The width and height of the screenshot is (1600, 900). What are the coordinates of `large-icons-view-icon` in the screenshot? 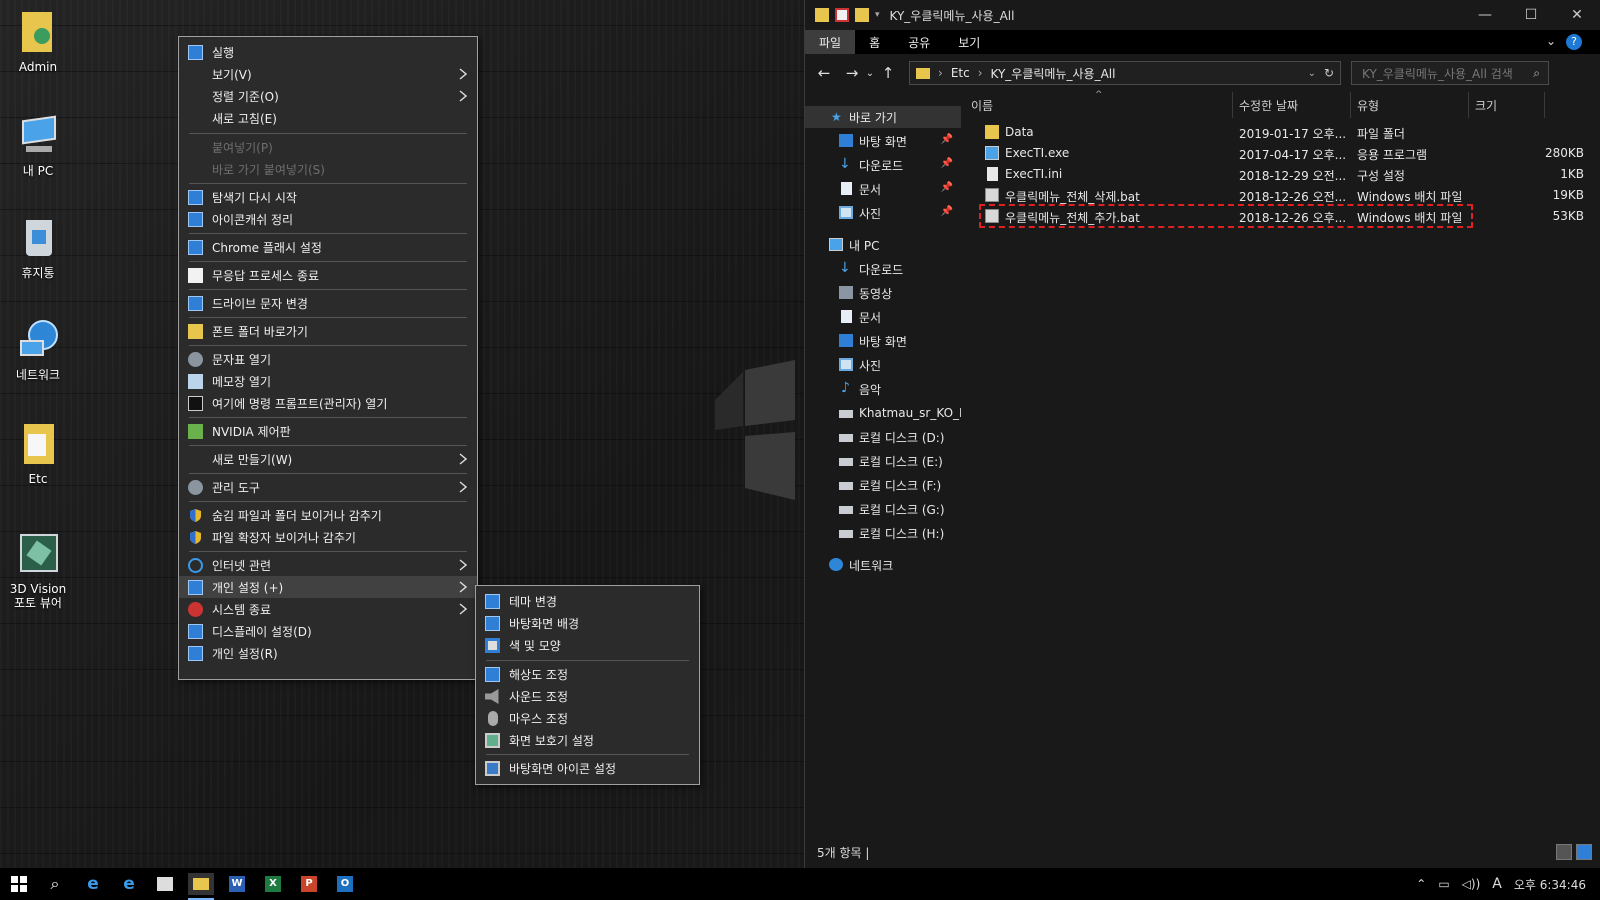 It's located at (1584, 852).